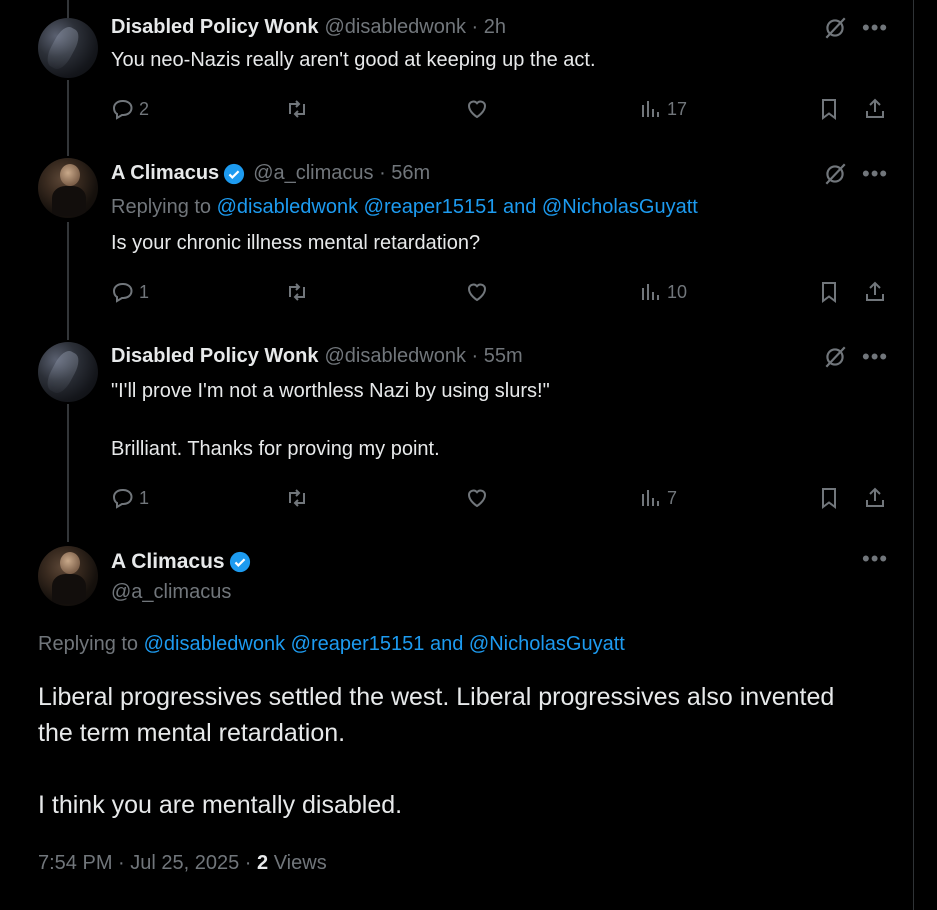 The height and width of the screenshot is (910, 937). I want to click on views-count: 7, so click(672, 497).